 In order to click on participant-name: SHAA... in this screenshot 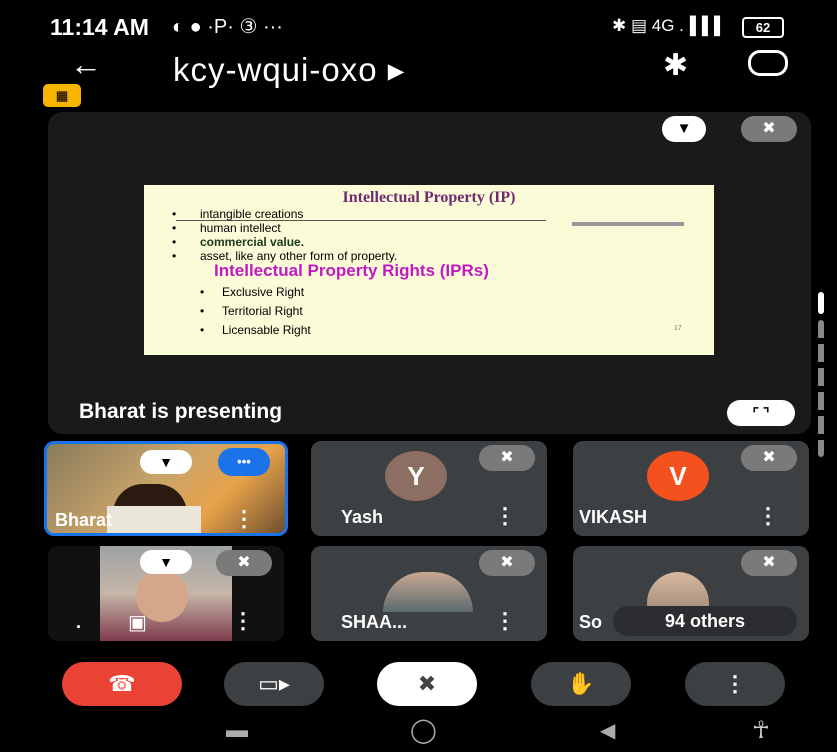, I will do `click(374, 622)`.